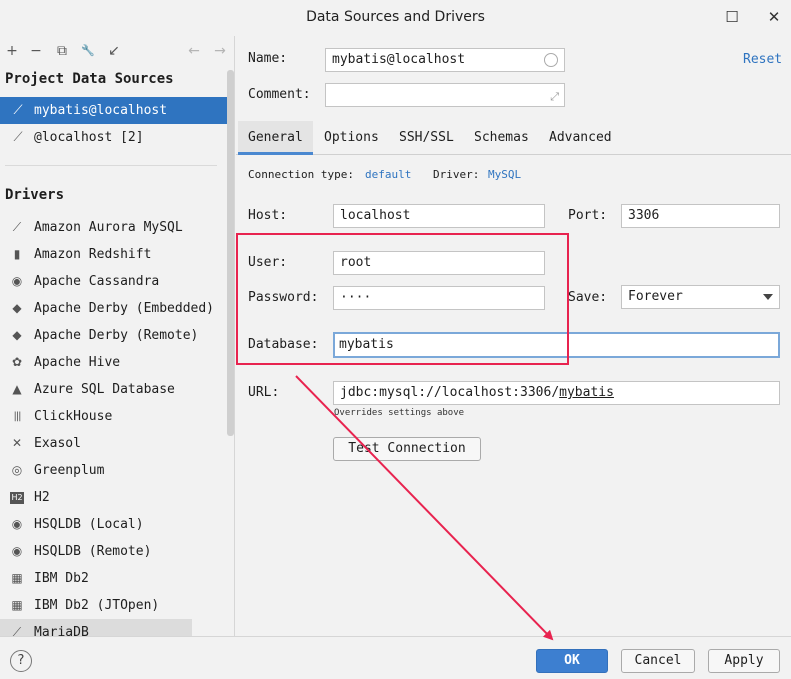 The image size is (791, 679). Describe the element at coordinates (426, 138) in the screenshot. I see `tab-ssh-ssl: SSH/SSL` at that location.